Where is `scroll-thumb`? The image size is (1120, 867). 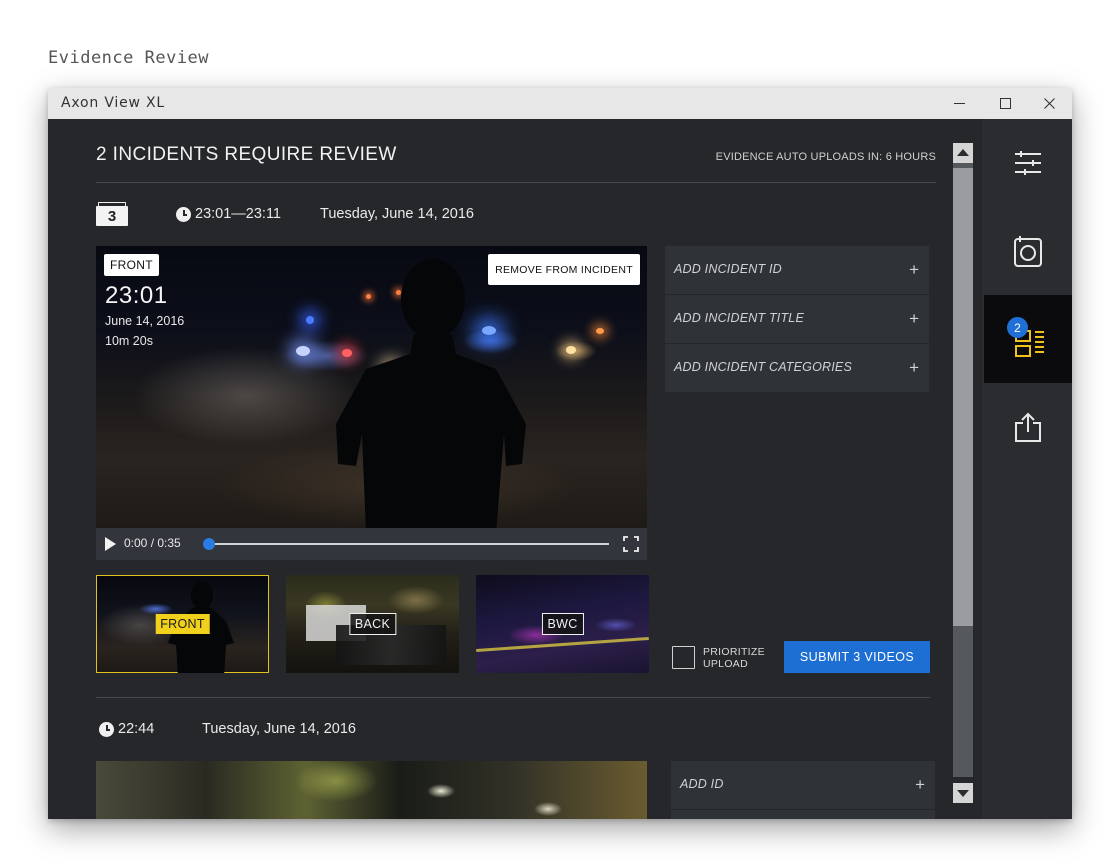 scroll-thumb is located at coordinates (963, 397).